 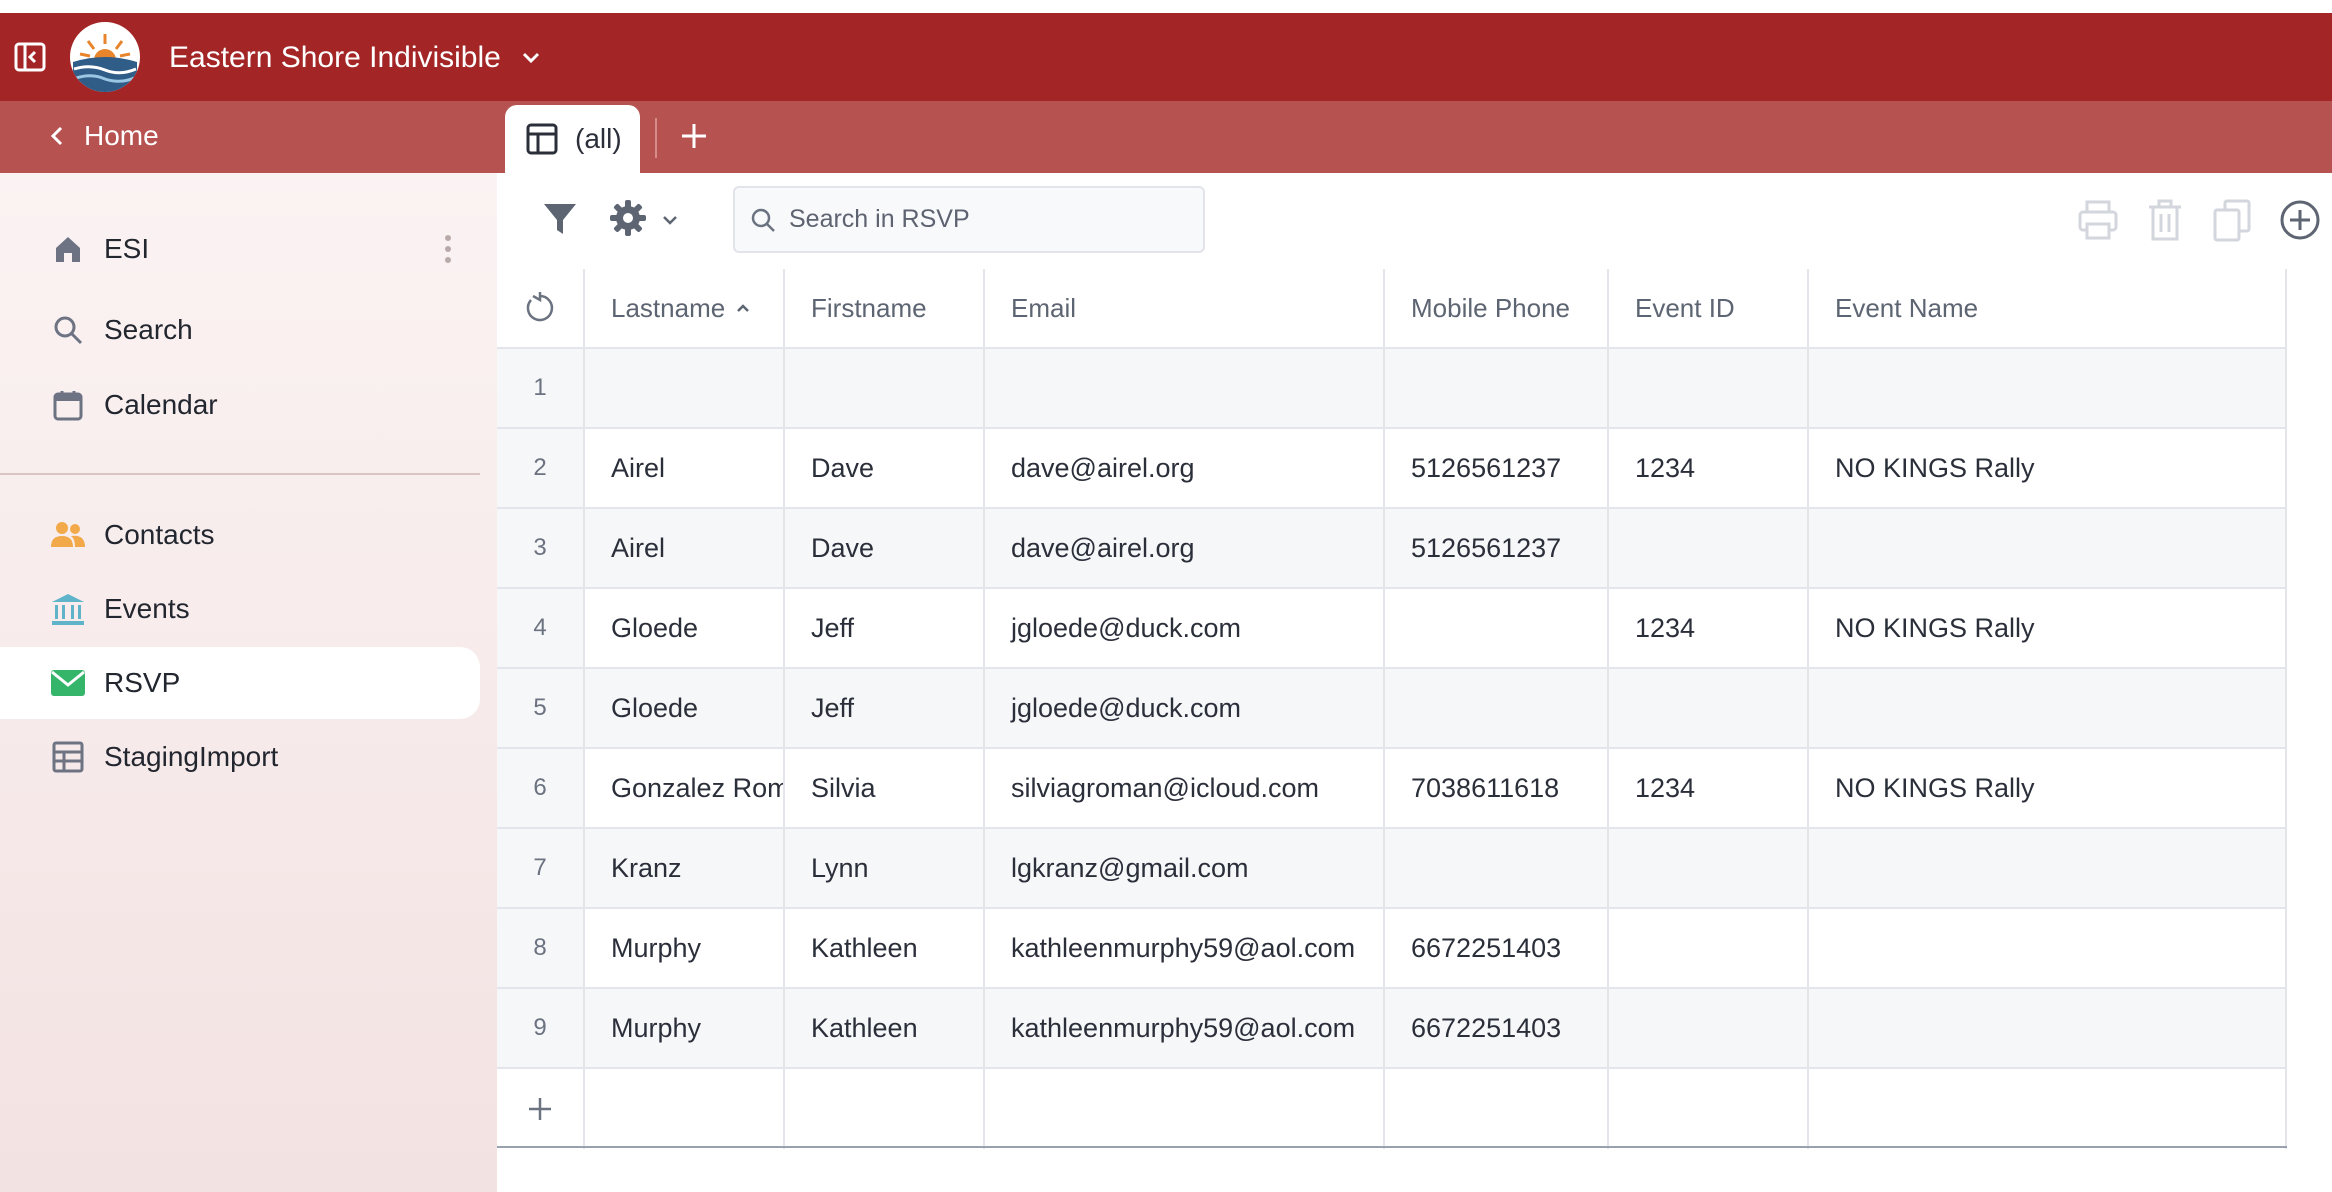 What do you see at coordinates (1497, 308) in the screenshot?
I see `column-header-mobile-phone: Mobile Phone` at bounding box center [1497, 308].